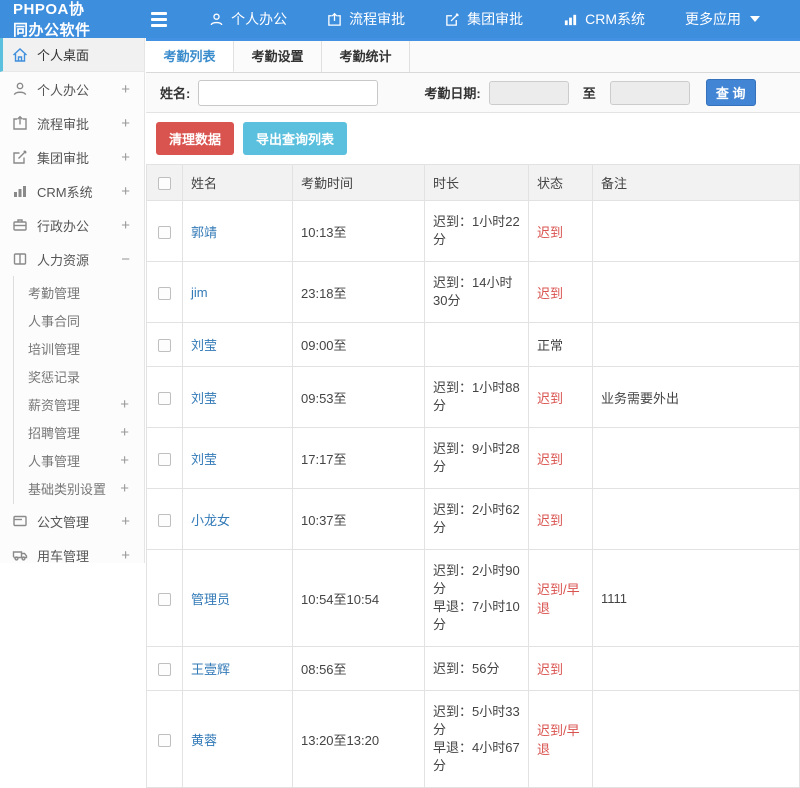 This screenshot has width=800, height=788. I want to click on col-name: 姓名, so click(237, 182).